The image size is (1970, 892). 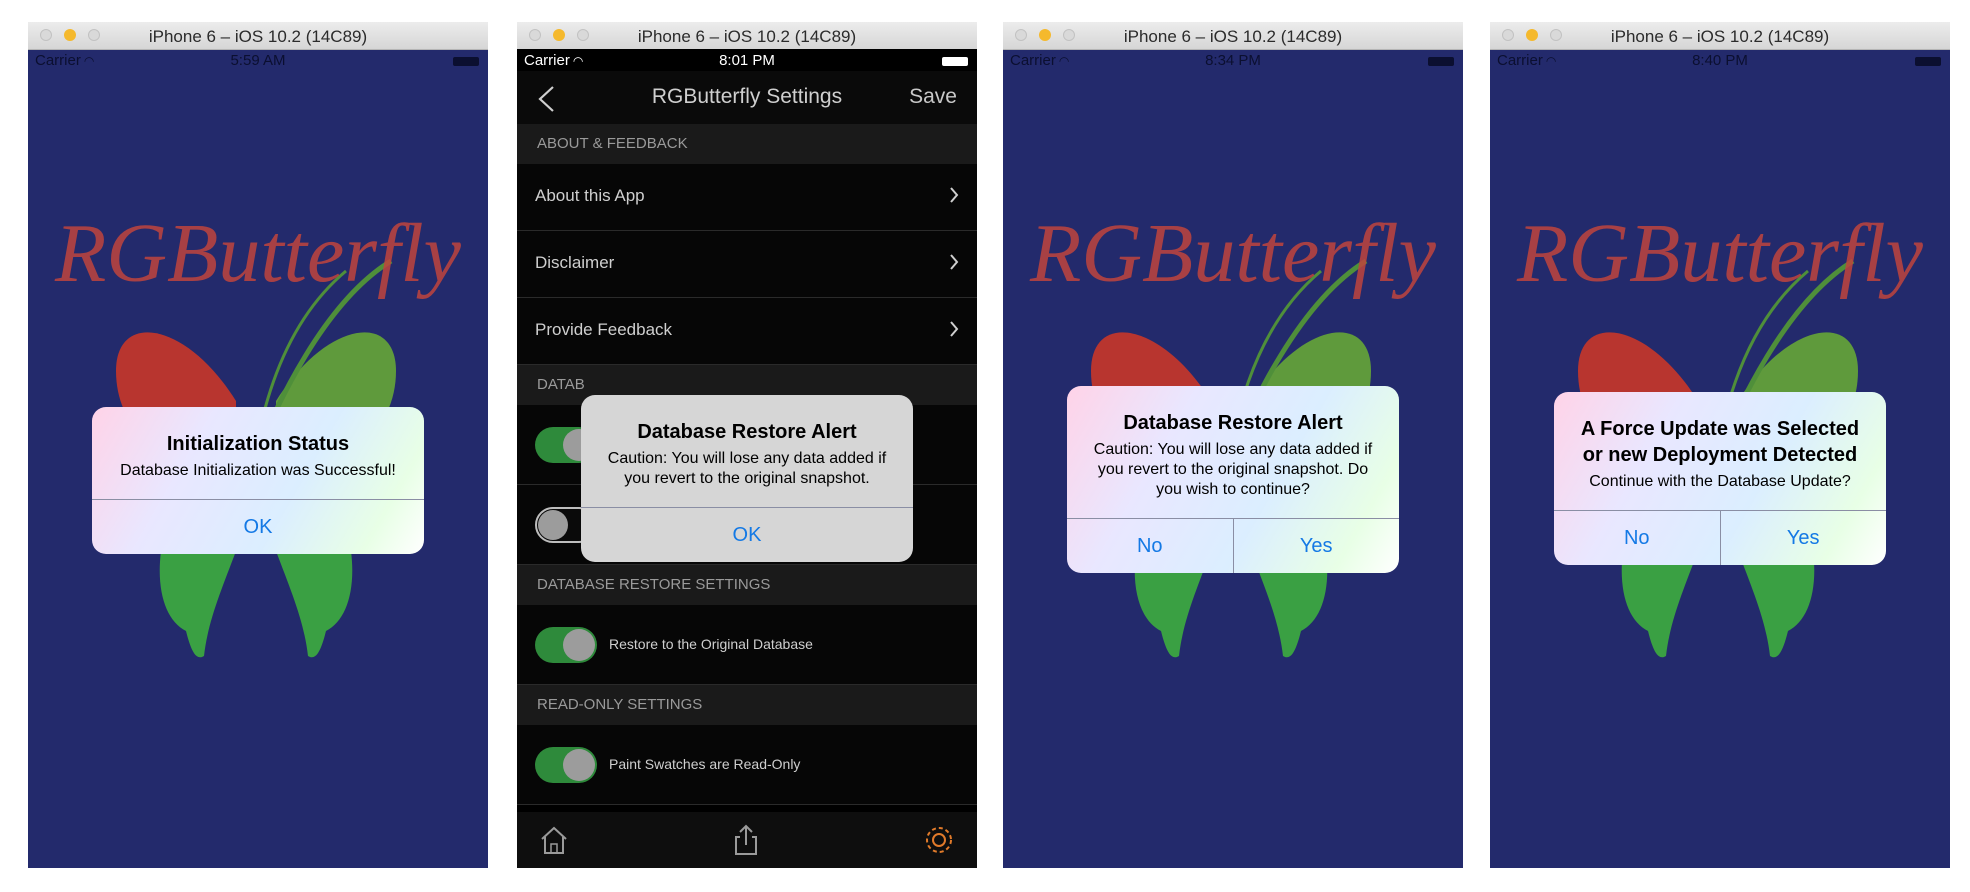 I want to click on row-label: Disclaimer, so click(x=575, y=262).